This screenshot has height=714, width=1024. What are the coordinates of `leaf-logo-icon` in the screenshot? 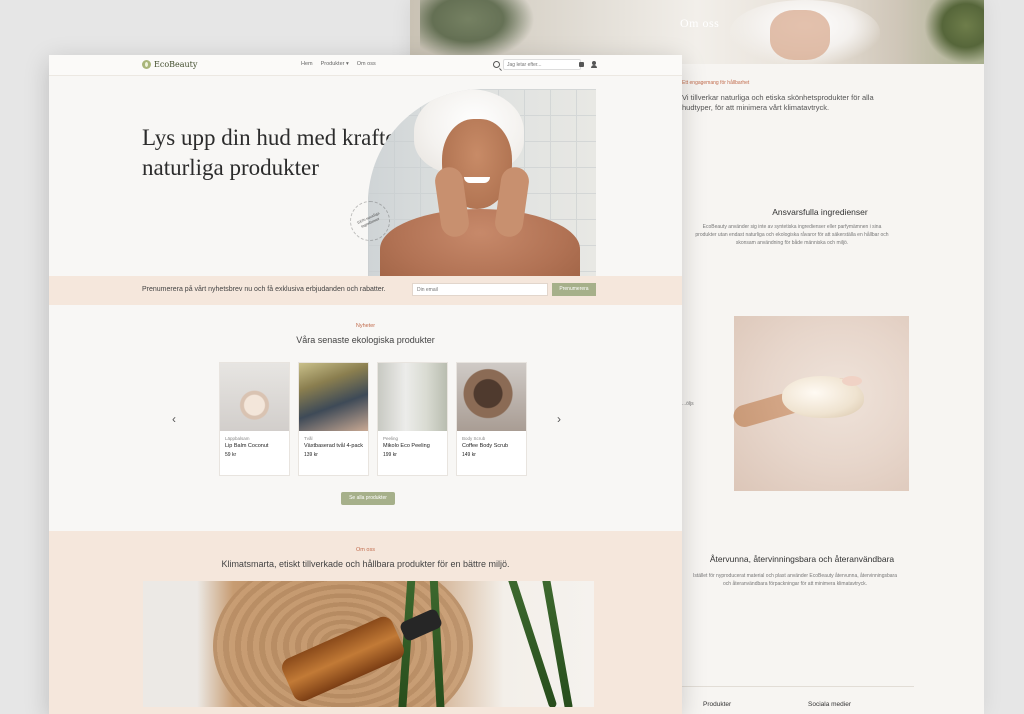 It's located at (146, 64).